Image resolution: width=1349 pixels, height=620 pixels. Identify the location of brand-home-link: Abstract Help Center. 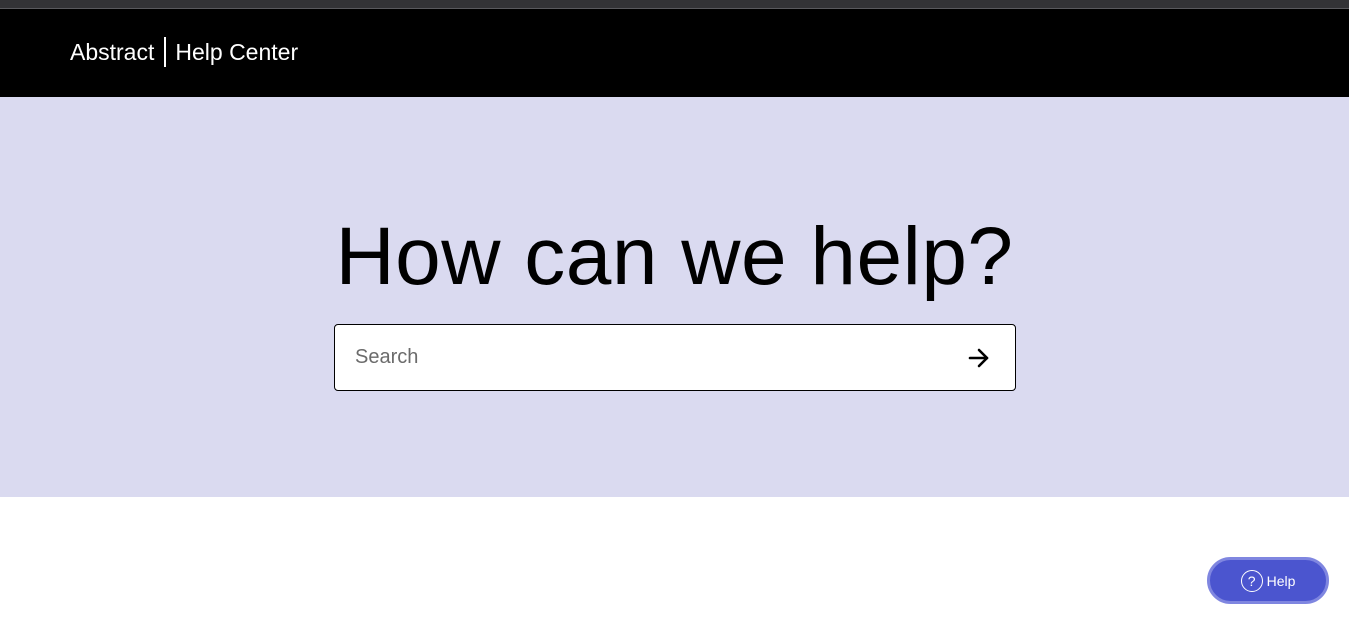
(184, 52).